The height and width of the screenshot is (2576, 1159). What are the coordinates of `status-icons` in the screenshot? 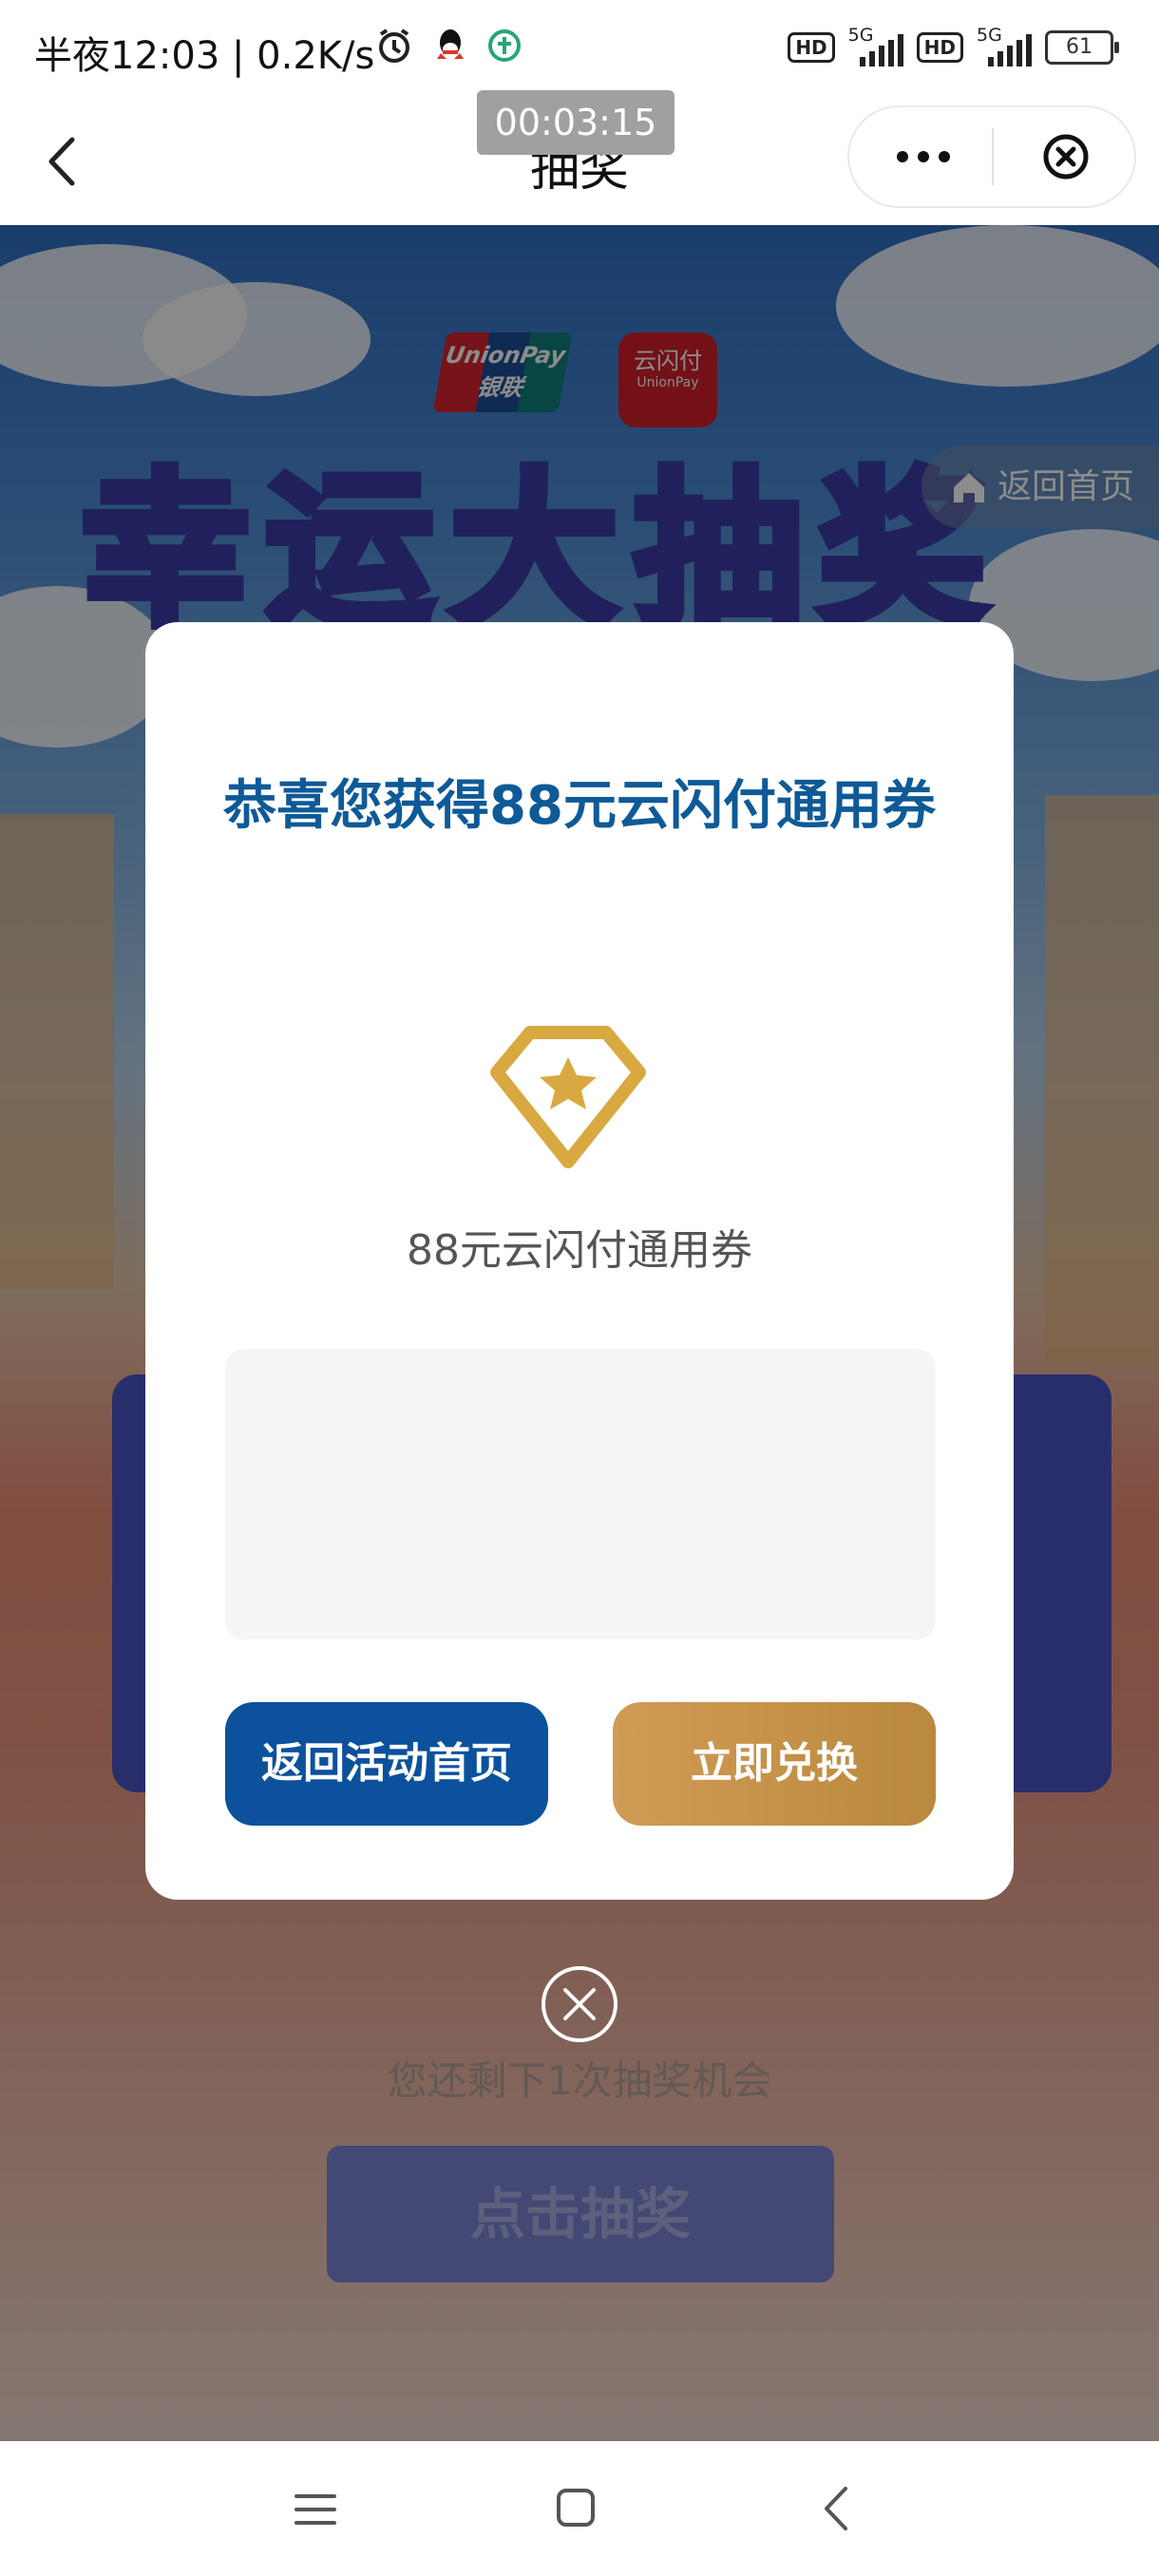 It's located at (448, 46).